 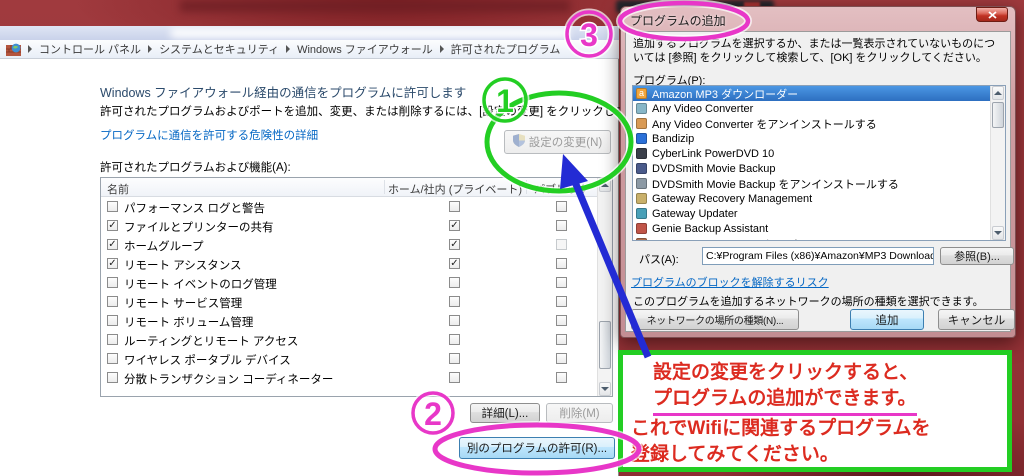 I want to click on list-item: Bandizip, so click(x=819, y=138).